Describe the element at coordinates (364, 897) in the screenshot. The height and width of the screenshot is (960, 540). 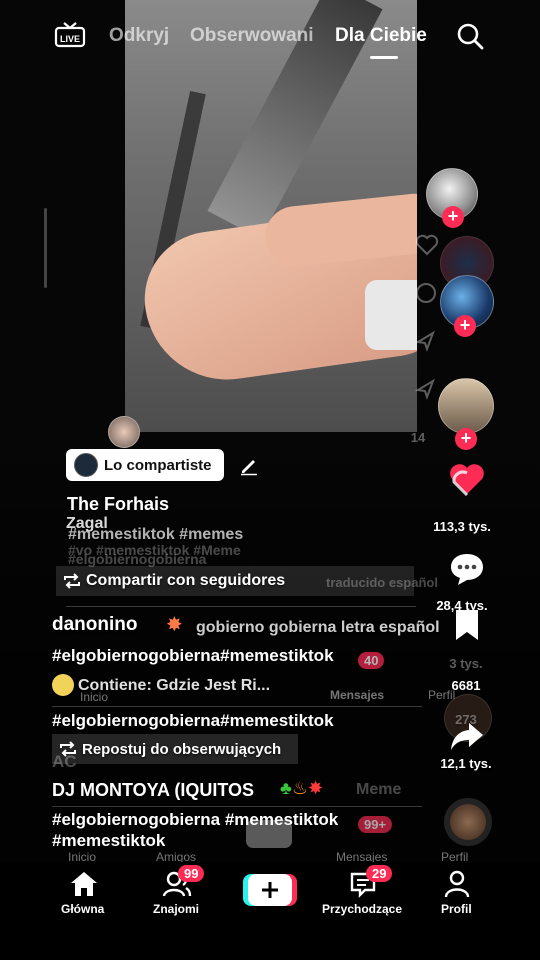
I see `nav-item-inbox: 29 Przychodzące` at that location.